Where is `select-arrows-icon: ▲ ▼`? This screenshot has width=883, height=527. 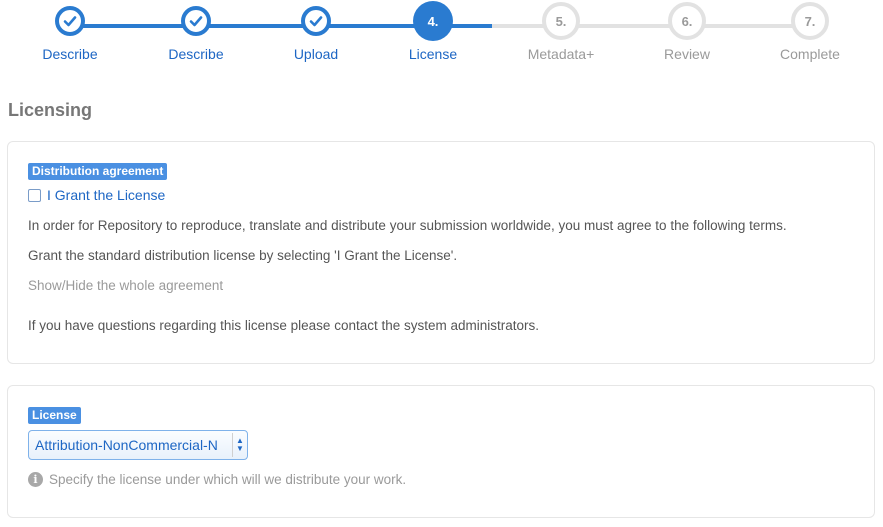
select-arrows-icon: ▲ ▼ is located at coordinates (239, 445).